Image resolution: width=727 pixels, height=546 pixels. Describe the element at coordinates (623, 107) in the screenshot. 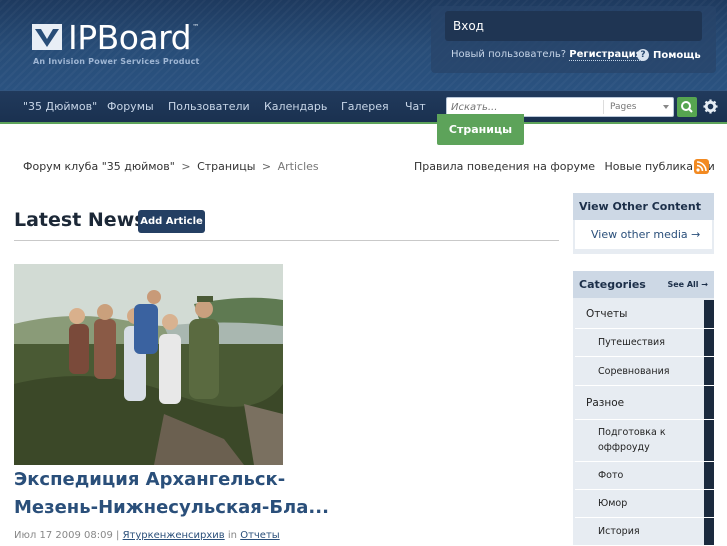

I see `search-scope-label: Pages` at that location.